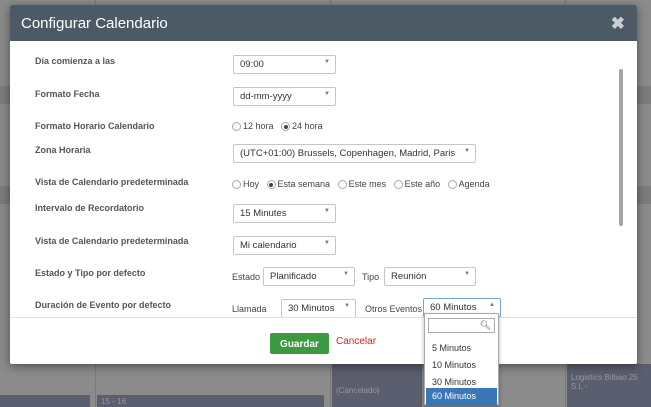 The height and width of the screenshot is (407, 651). I want to click on radio-label: 12 hora, so click(258, 126).